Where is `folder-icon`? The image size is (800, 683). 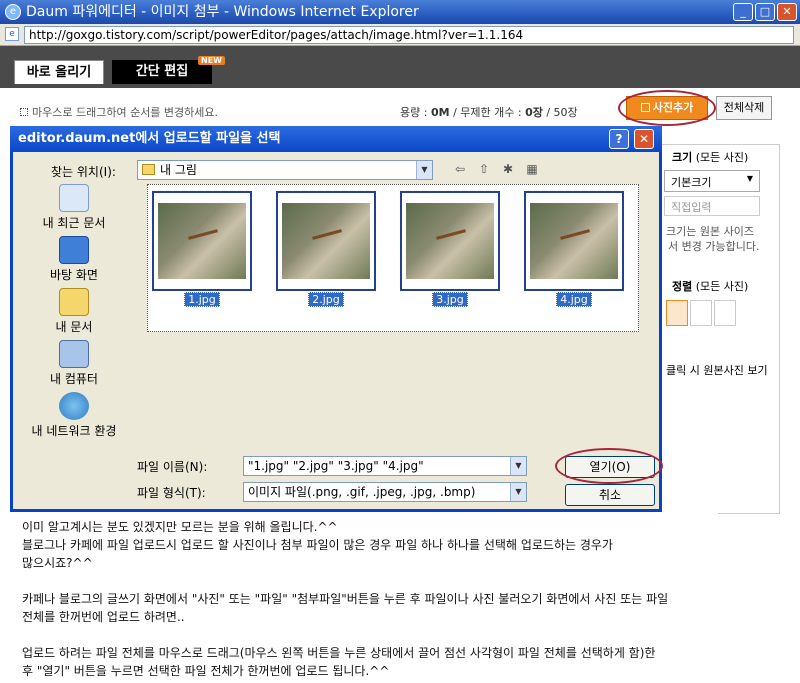 folder-icon is located at coordinates (148, 169).